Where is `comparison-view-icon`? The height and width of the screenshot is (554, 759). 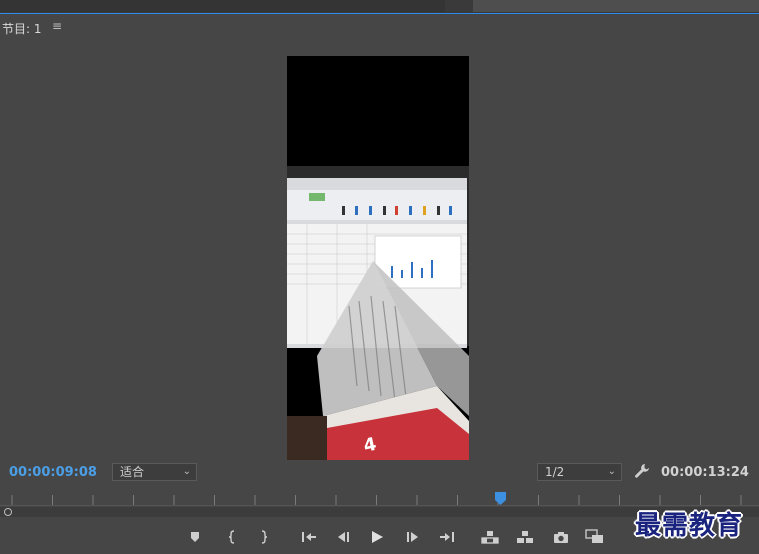 comparison-view-icon is located at coordinates (594, 536).